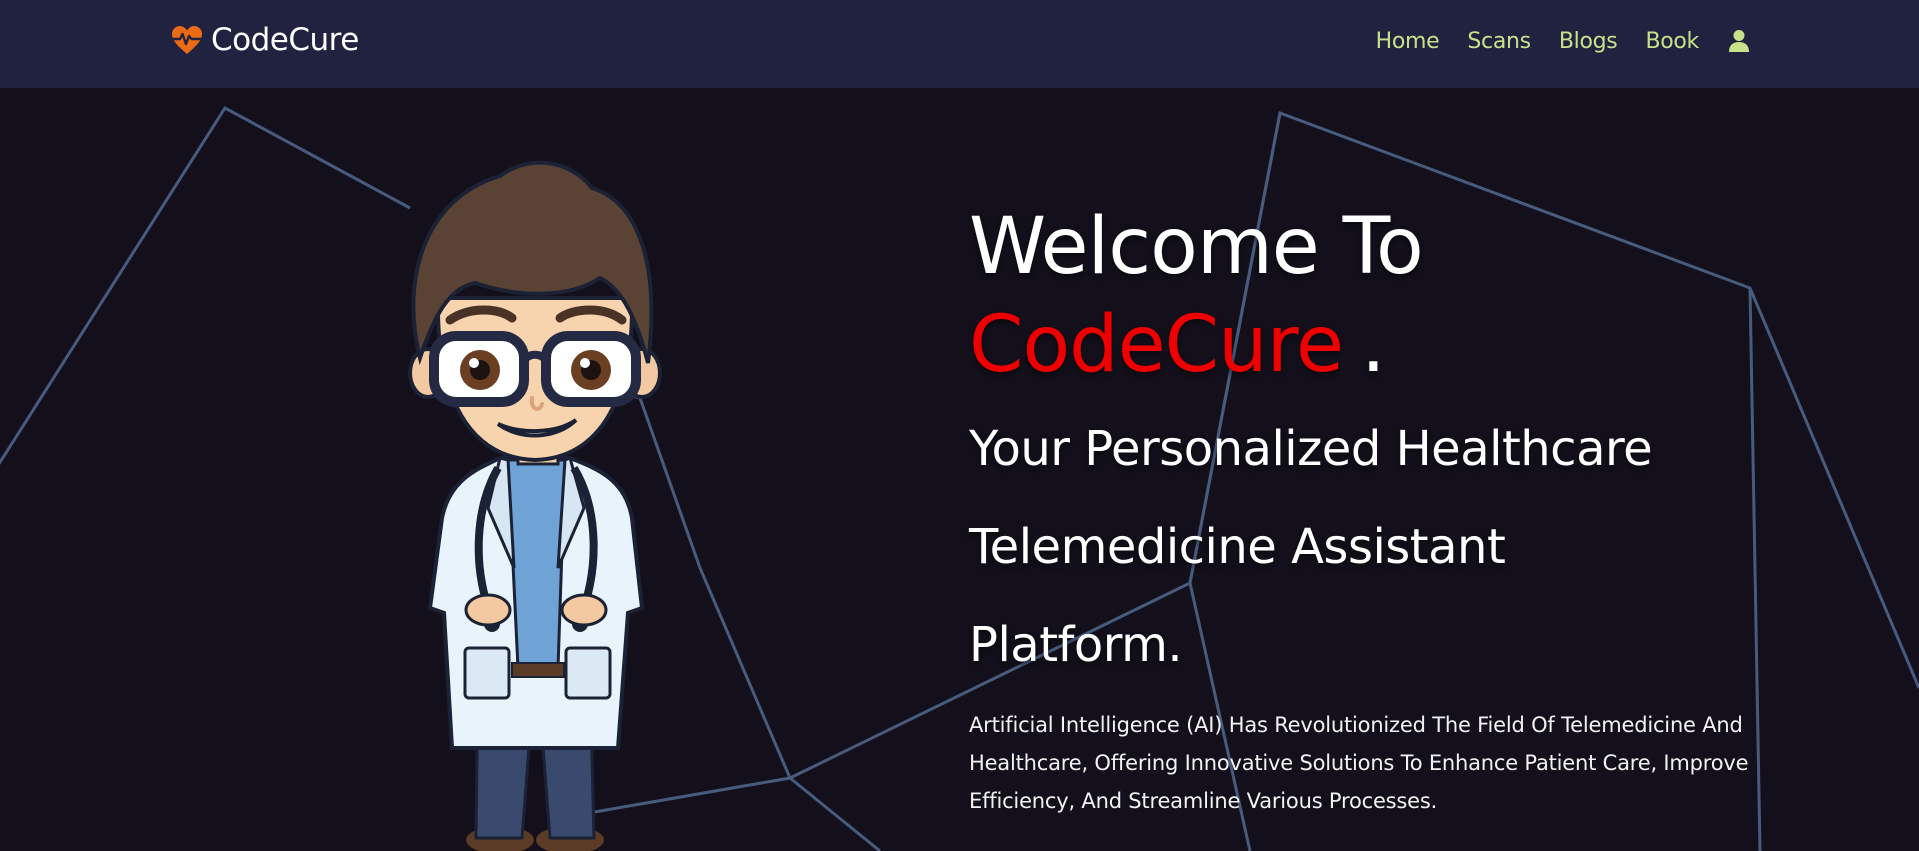 This screenshot has width=1919, height=851. What do you see at coordinates (187, 40) in the screenshot?
I see `heart-pulse-icon` at bounding box center [187, 40].